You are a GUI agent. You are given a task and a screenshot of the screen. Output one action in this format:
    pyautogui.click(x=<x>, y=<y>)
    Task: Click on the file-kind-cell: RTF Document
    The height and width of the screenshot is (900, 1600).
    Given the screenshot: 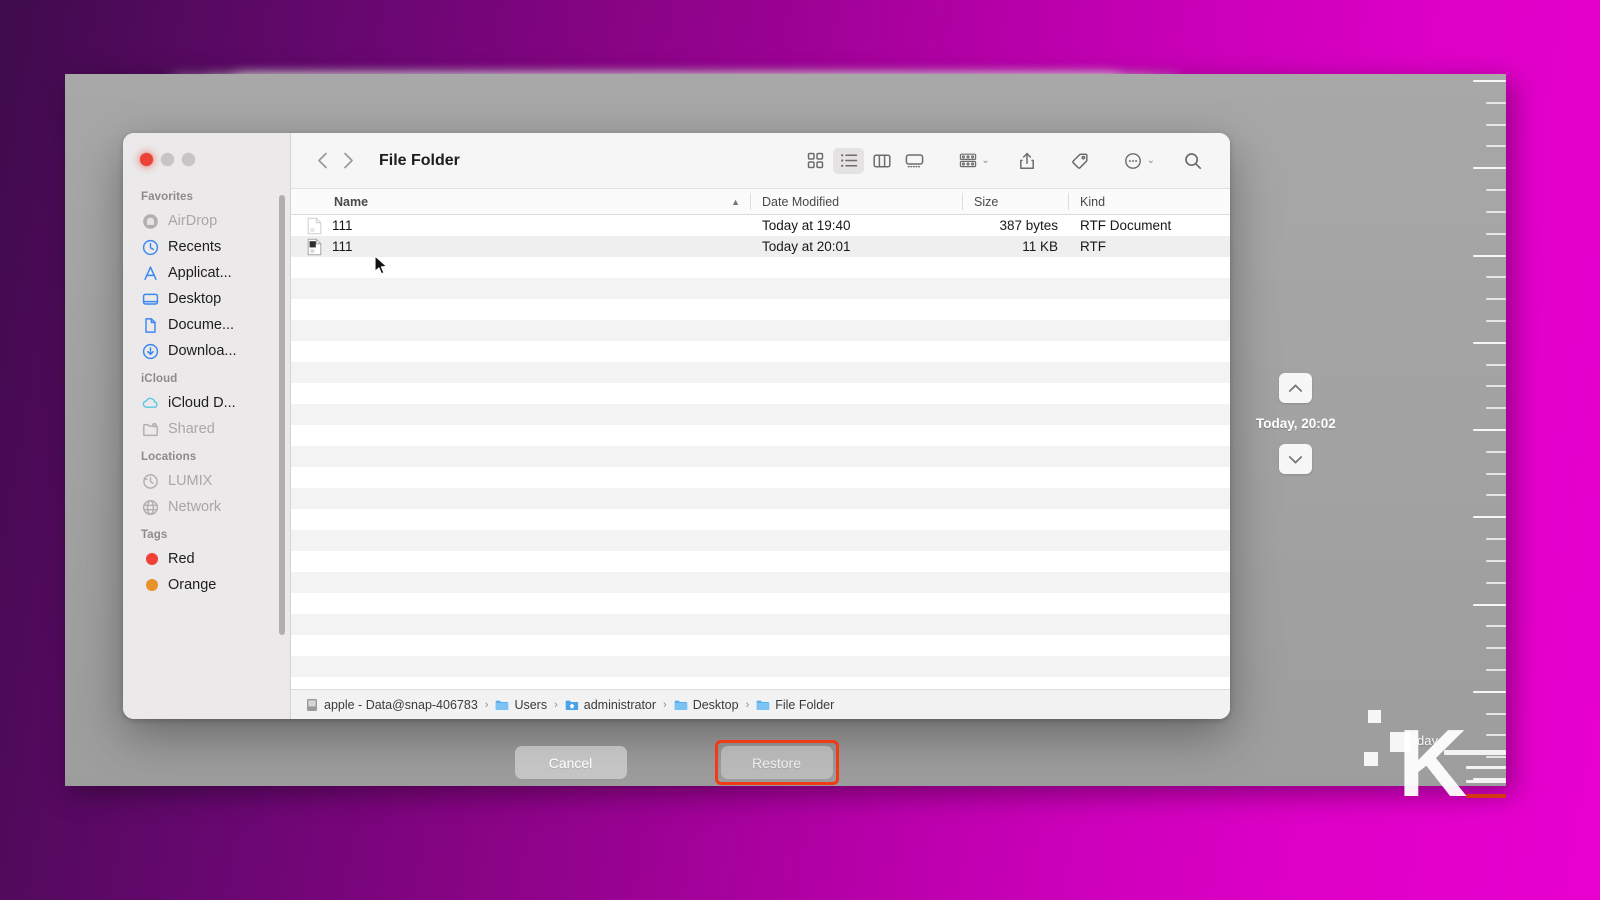 What is the action you would take?
    pyautogui.click(x=1126, y=225)
    